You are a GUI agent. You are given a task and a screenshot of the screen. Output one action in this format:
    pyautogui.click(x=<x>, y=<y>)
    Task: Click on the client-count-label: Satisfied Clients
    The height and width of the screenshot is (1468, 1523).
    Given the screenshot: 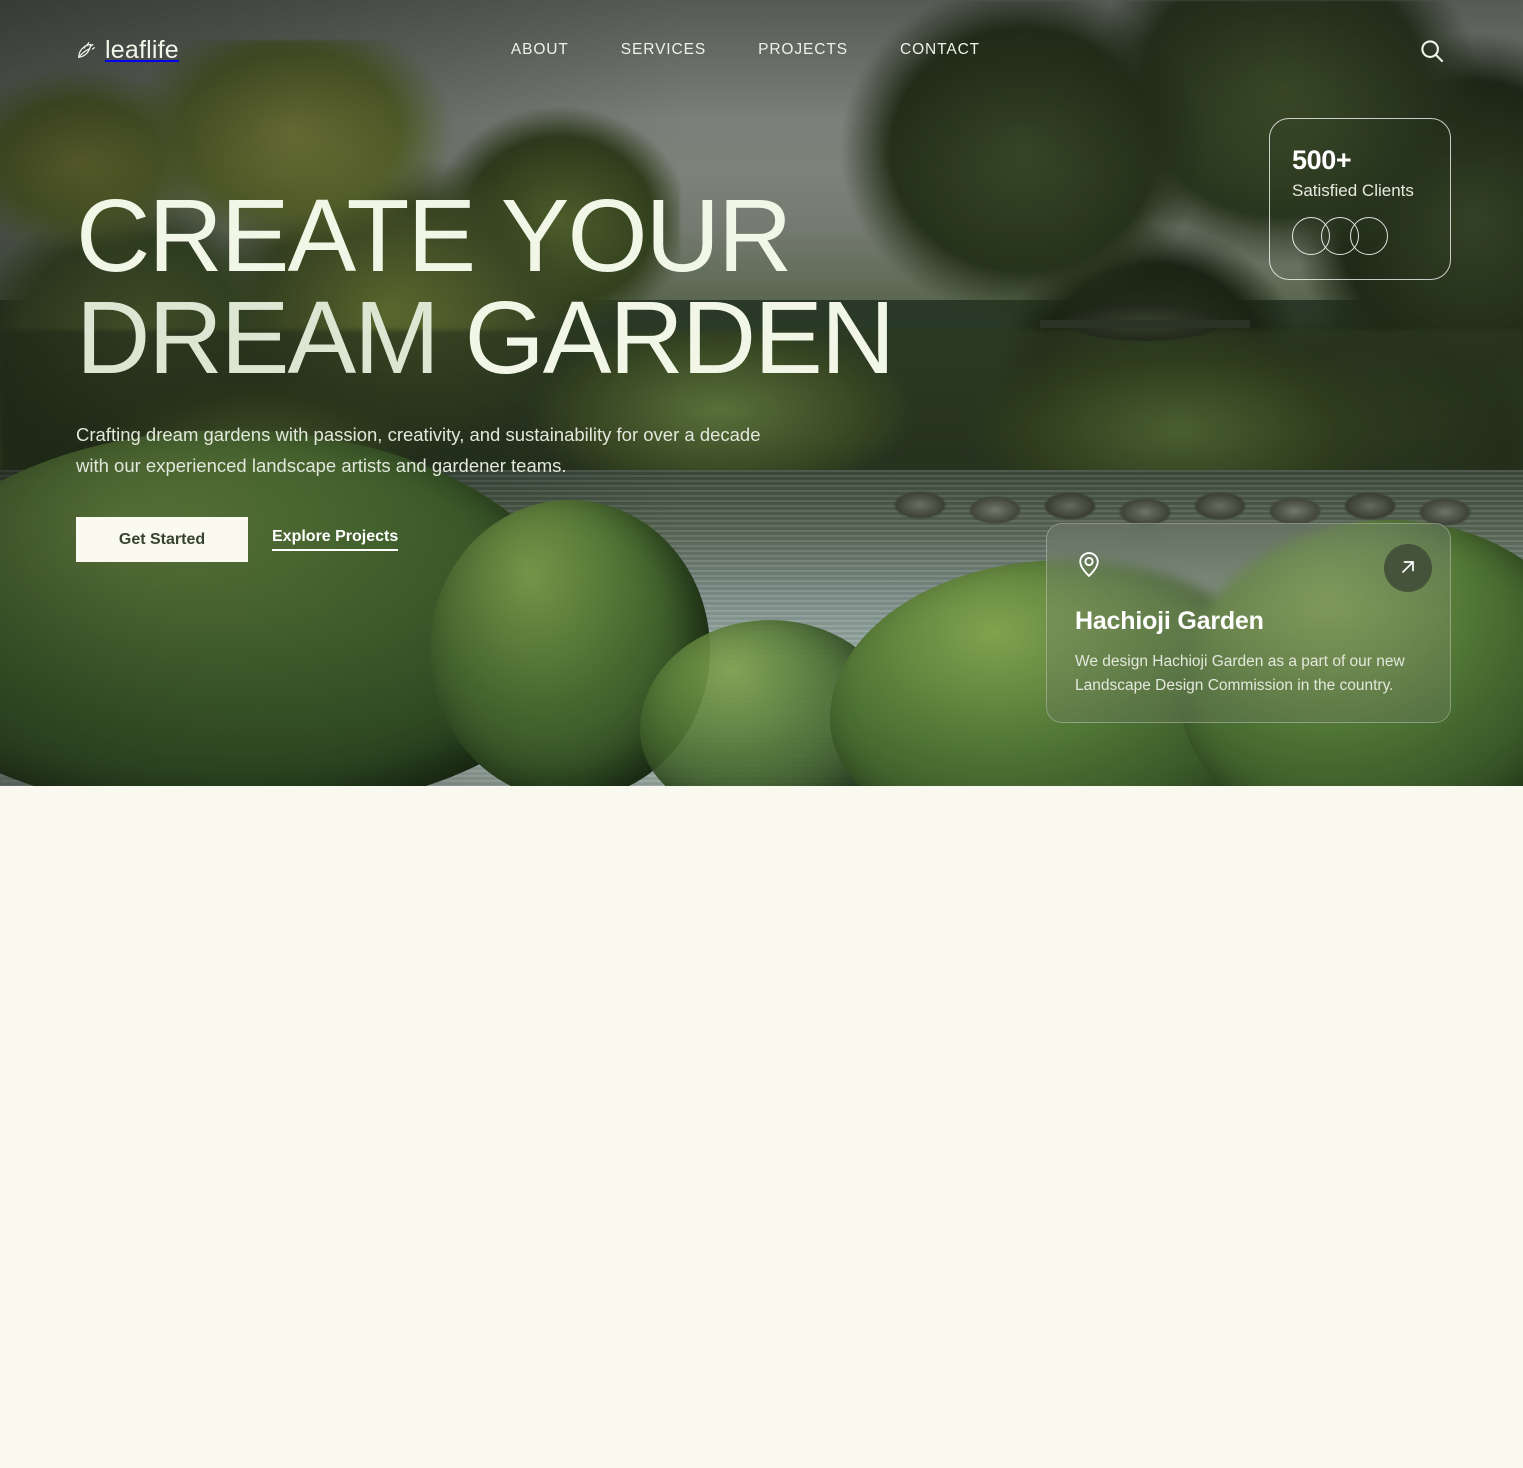 What is the action you would take?
    pyautogui.click(x=1353, y=190)
    